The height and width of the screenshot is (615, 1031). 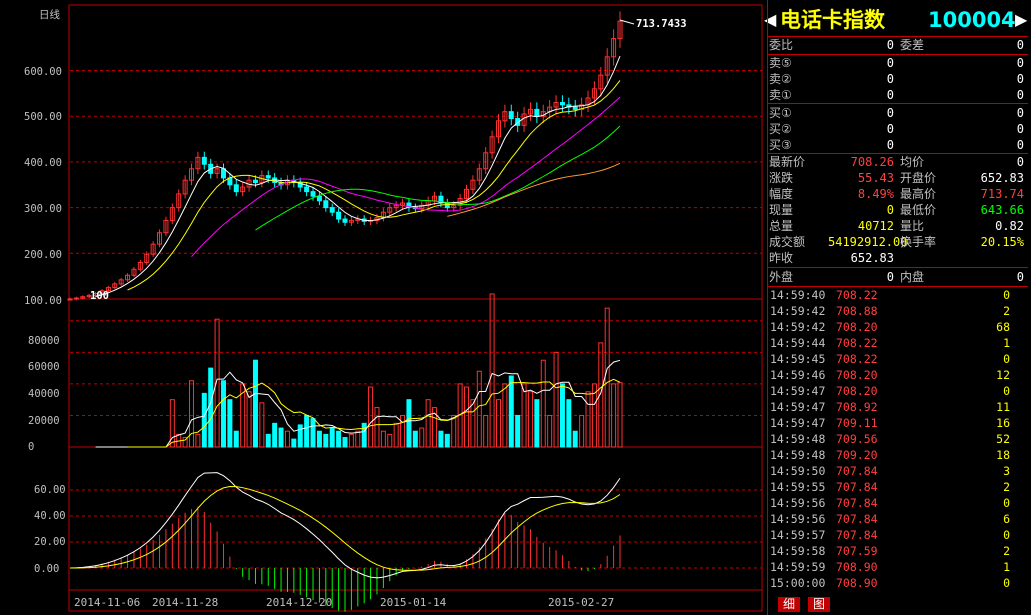 I want to click on buy-row: 买③ 0 0, so click(x=896, y=145).